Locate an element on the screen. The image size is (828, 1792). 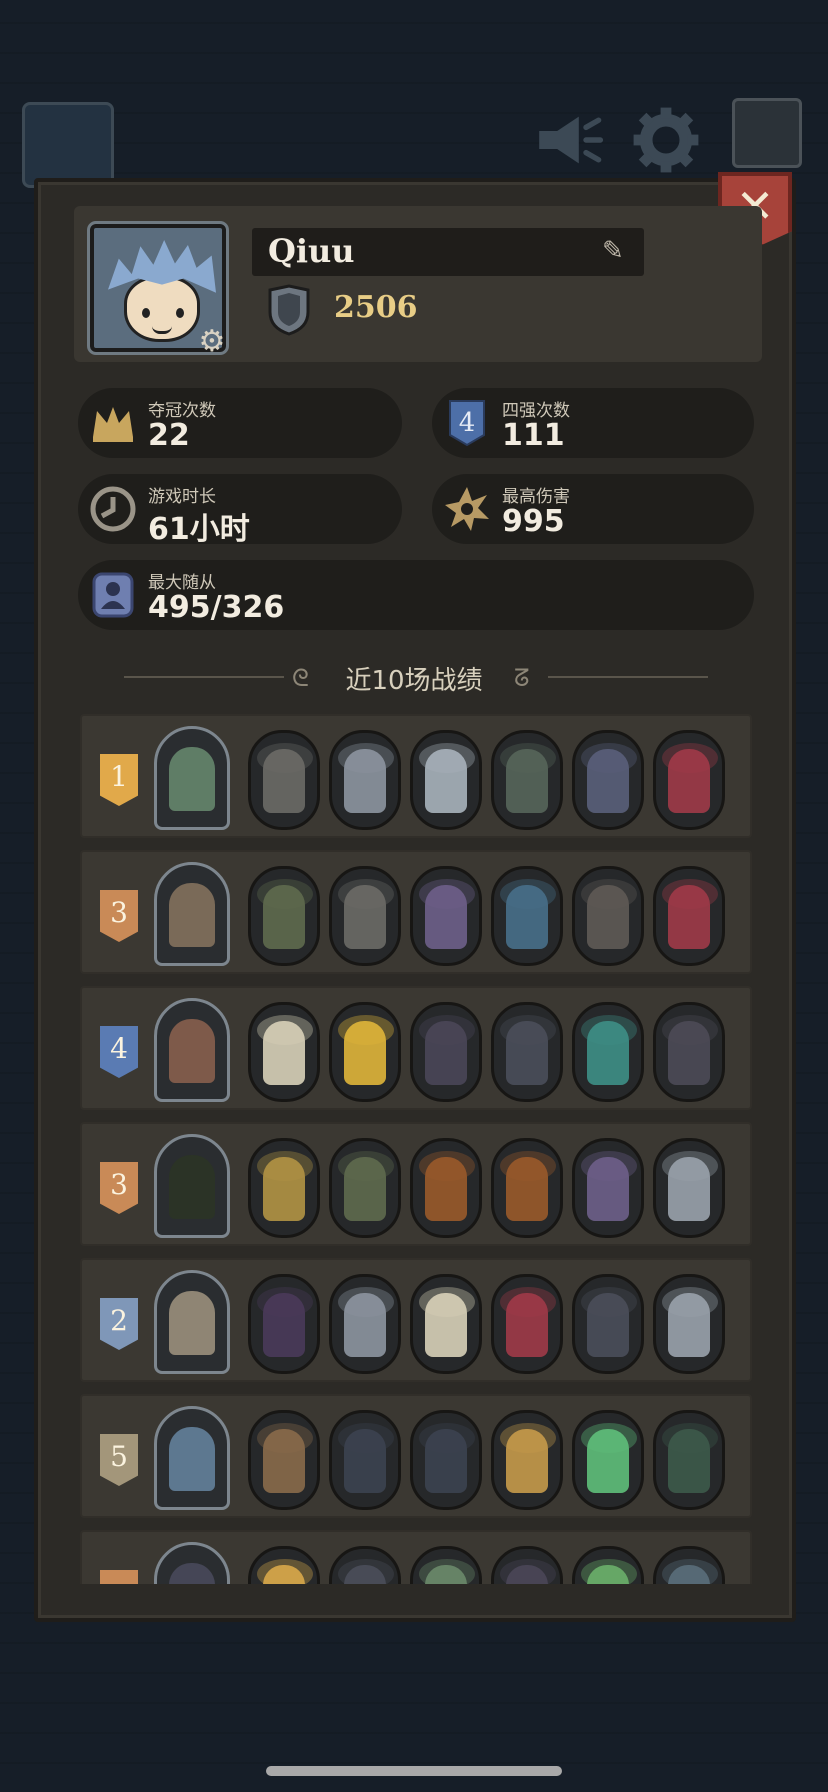
rating-value: 2506 is located at coordinates (376, 307).